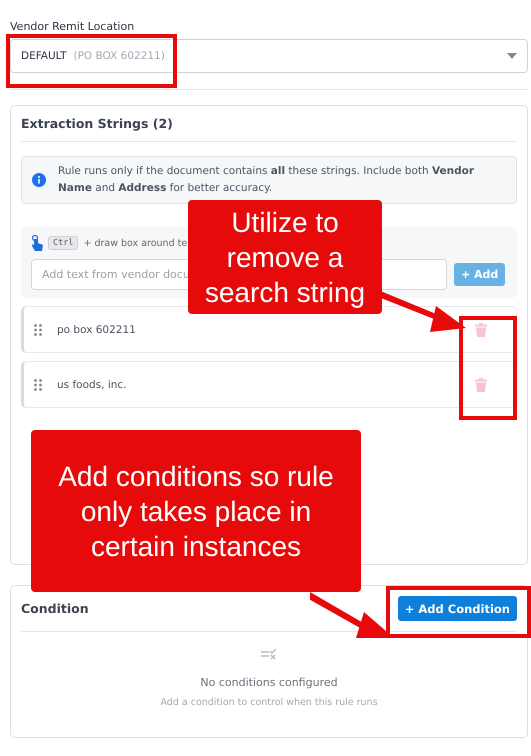  What do you see at coordinates (97, 123) in the screenshot?
I see `section-title: Extraction Strings (2)` at bounding box center [97, 123].